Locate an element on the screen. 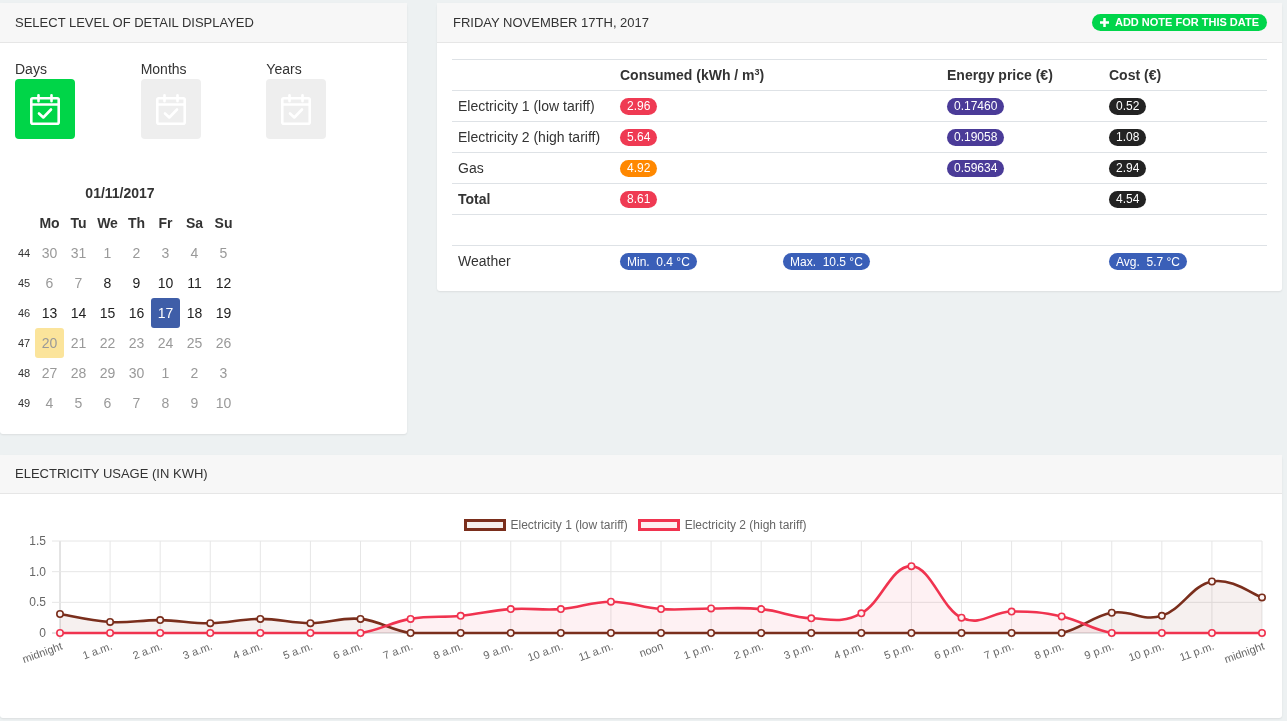 Image resolution: width=1287 pixels, height=721 pixels. row-label: Weather is located at coordinates (484, 261).